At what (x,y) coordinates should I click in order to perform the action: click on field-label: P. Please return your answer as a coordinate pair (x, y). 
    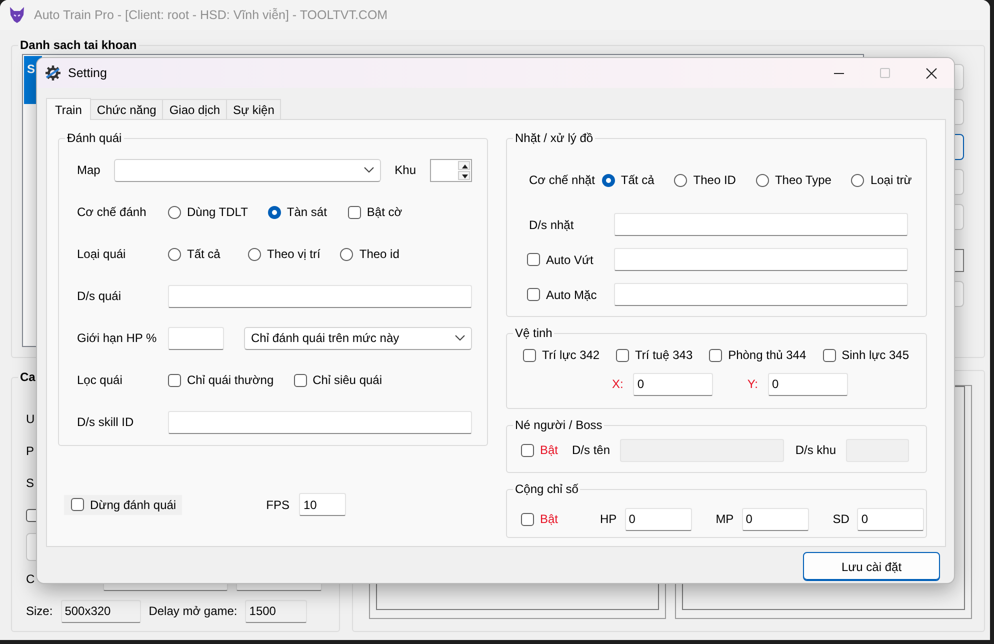
    Looking at the image, I should click on (30, 451).